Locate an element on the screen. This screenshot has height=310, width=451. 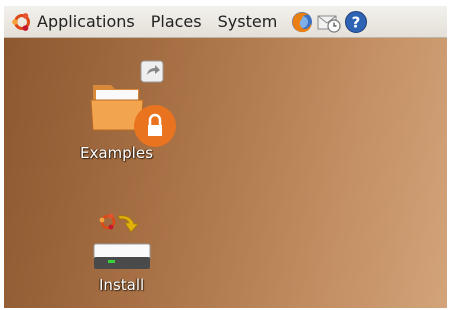
menu-system: System is located at coordinates (248, 21).